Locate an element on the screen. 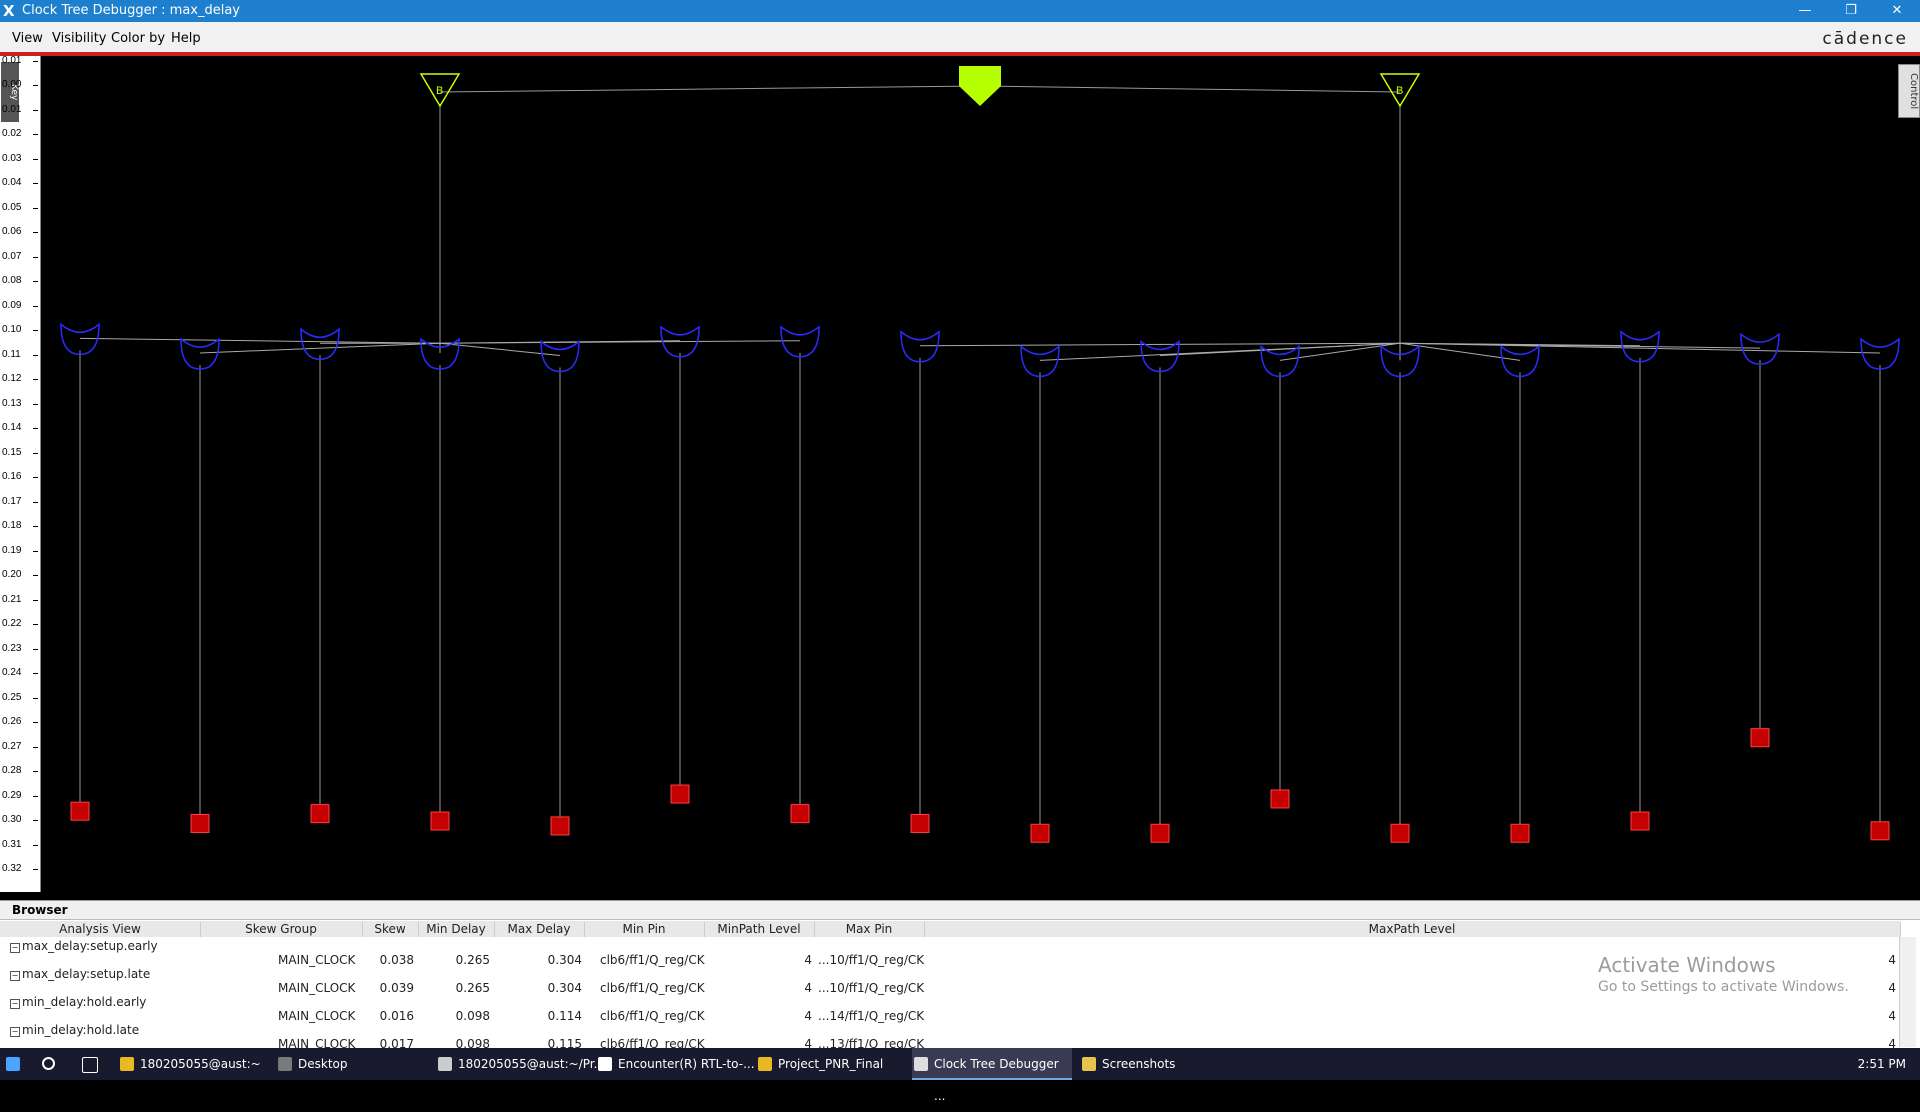 This screenshot has height=1112, width=1920. column-header: Min Delay is located at coordinates (456, 929).